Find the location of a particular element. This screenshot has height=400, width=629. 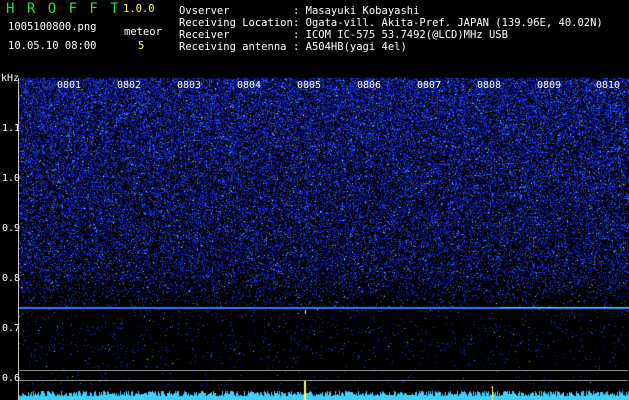

time-tick-label: 0810 is located at coordinates (608, 85).